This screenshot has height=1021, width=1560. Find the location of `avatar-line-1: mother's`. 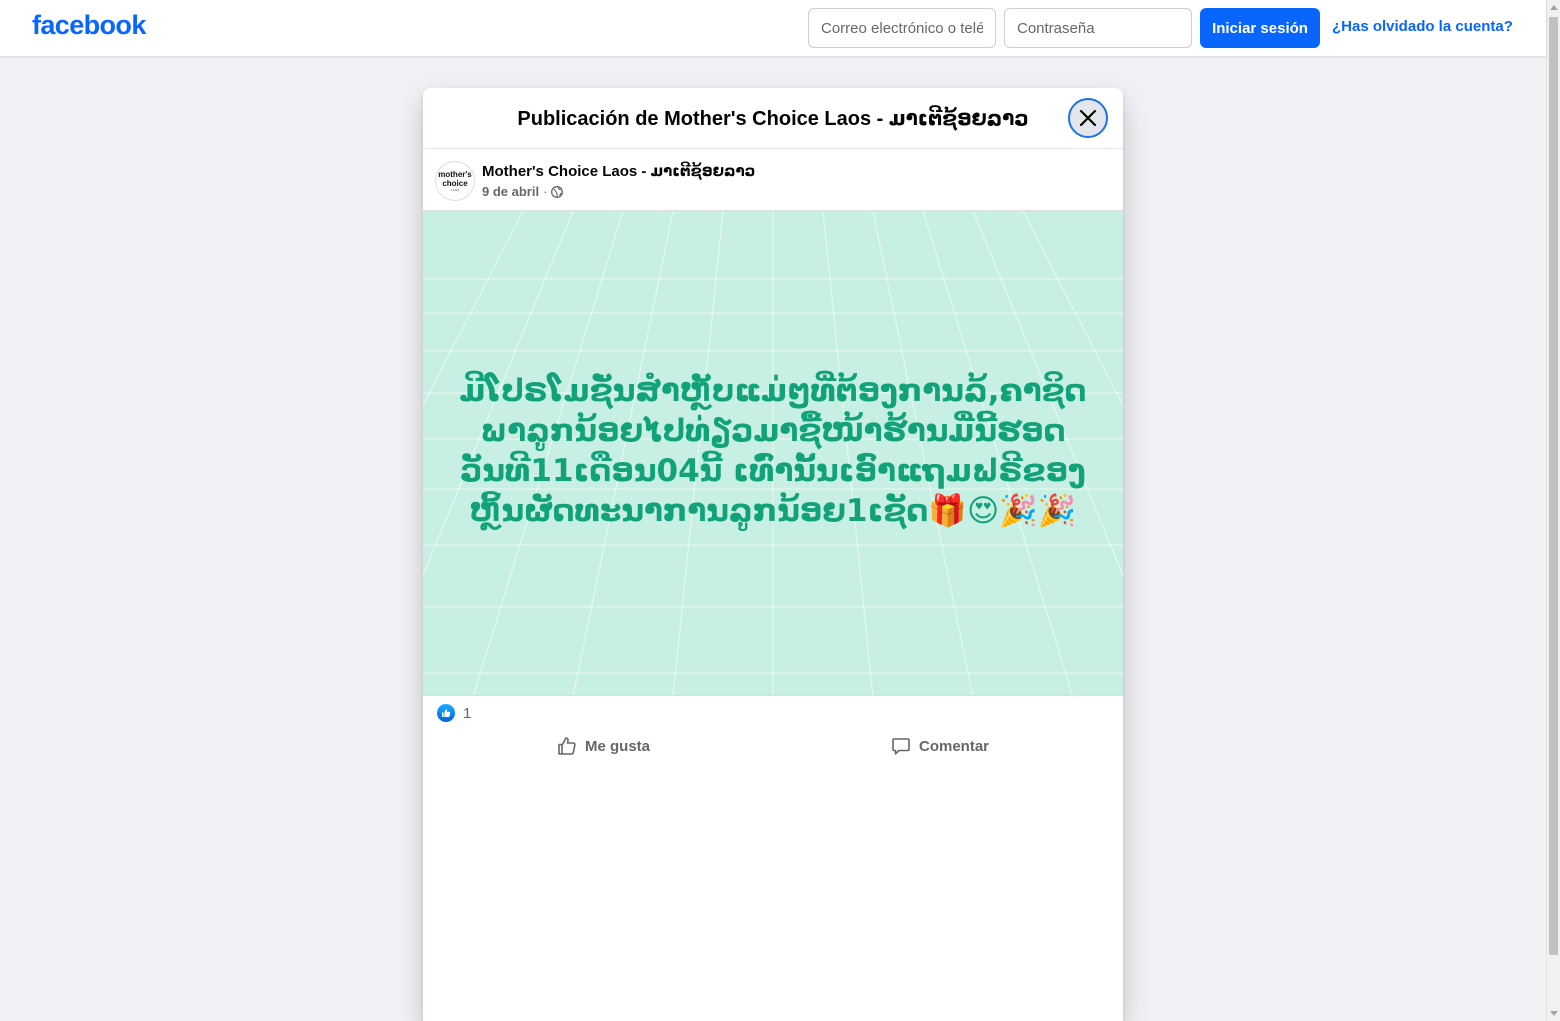

avatar-line-1: mother's is located at coordinates (455, 174).